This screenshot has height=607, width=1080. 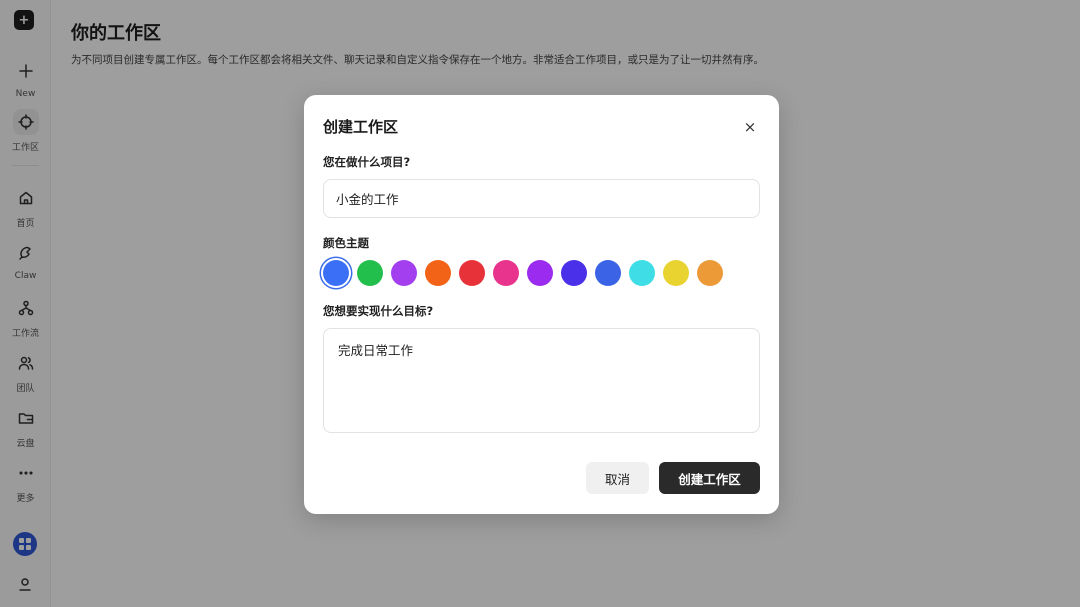 I want to click on close-button: ×, so click(x=750, y=127).